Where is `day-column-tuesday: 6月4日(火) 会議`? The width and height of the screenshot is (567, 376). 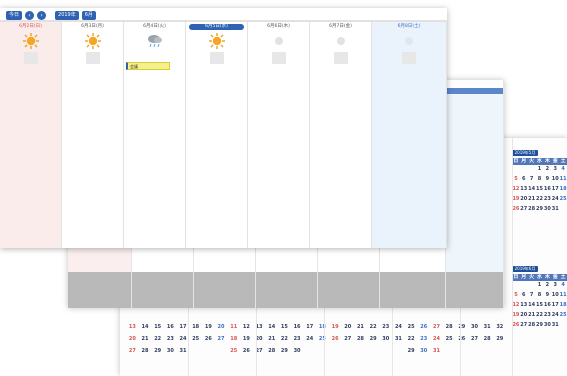
day-column-tuesday: 6月4日(火) 会議 is located at coordinates (155, 135).